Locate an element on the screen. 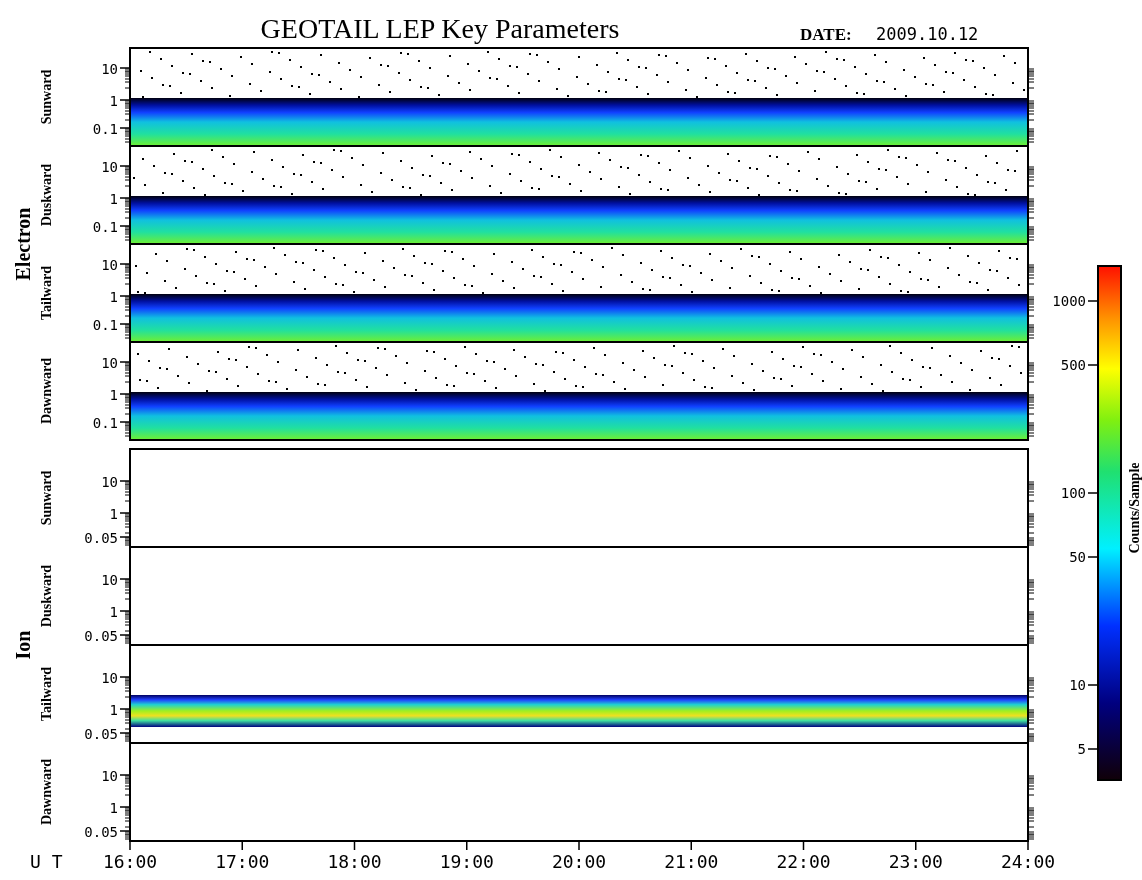 The image size is (1142, 880). x-tick-label: 21:00 is located at coordinates (691, 861).